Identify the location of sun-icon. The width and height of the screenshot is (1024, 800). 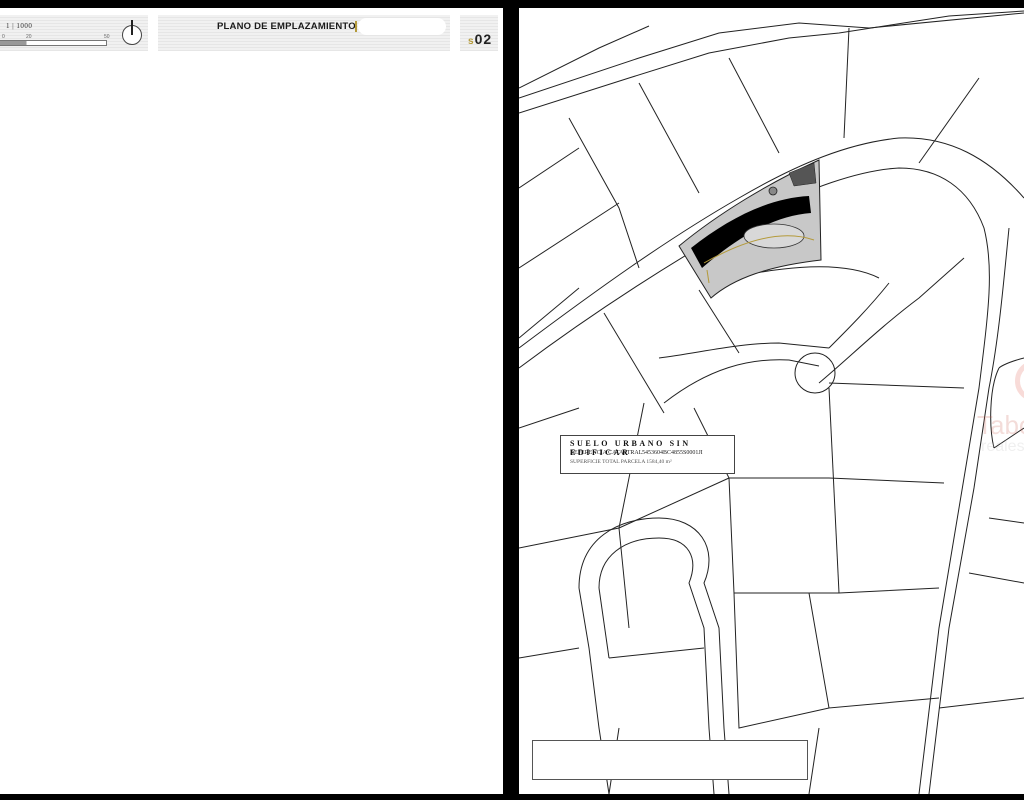
(1019, 381).